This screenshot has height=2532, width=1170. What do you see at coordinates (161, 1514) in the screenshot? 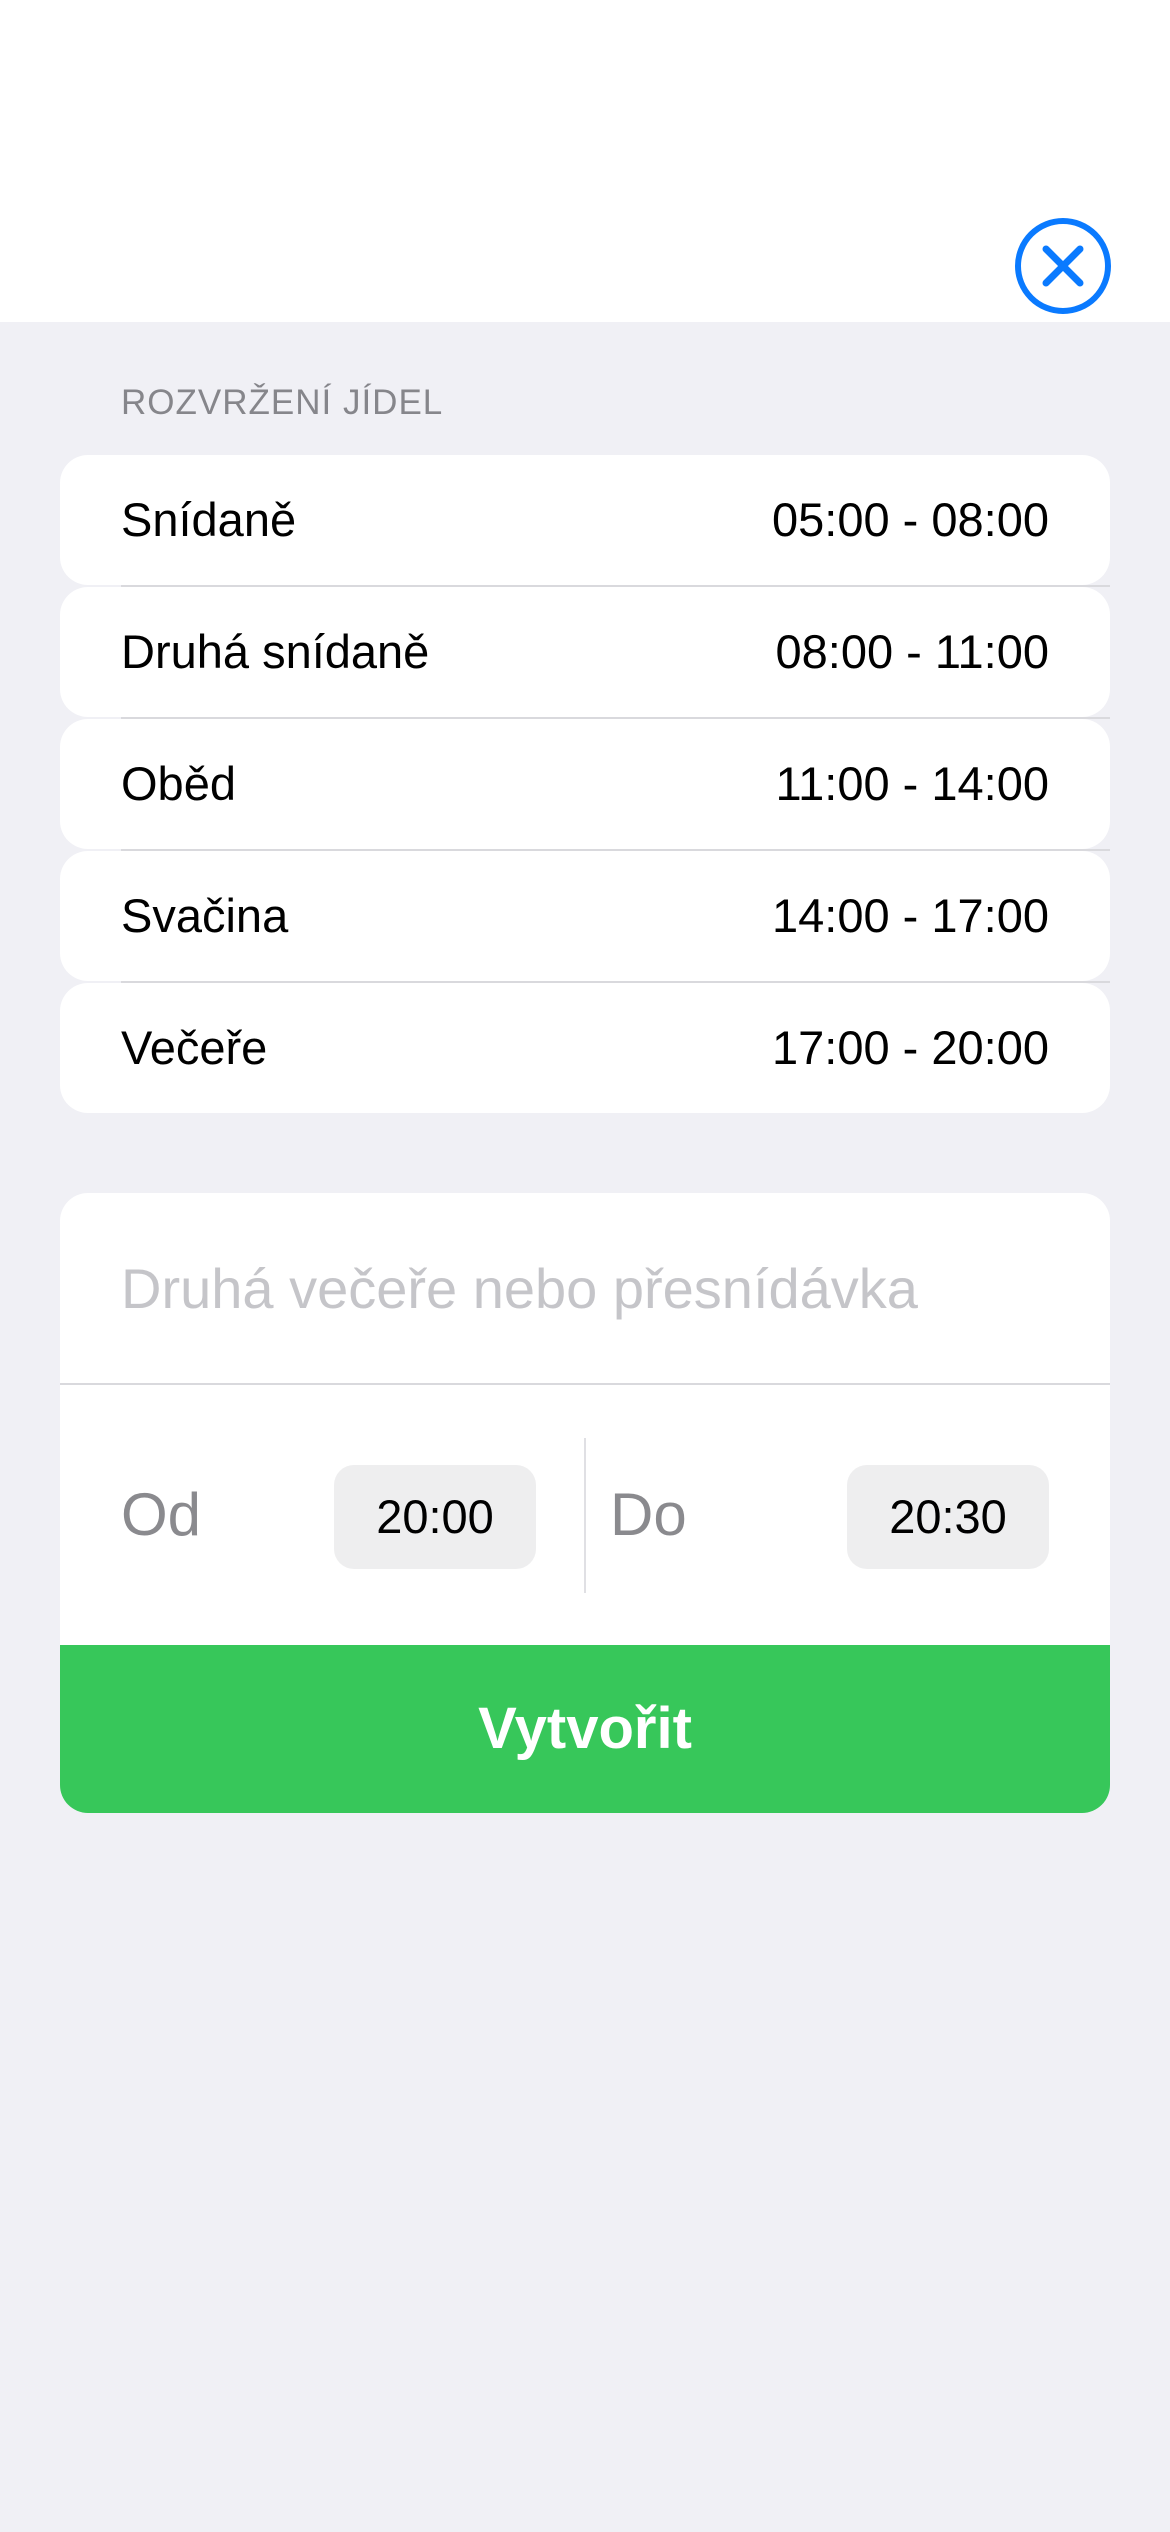
I see `from-label: Od` at bounding box center [161, 1514].